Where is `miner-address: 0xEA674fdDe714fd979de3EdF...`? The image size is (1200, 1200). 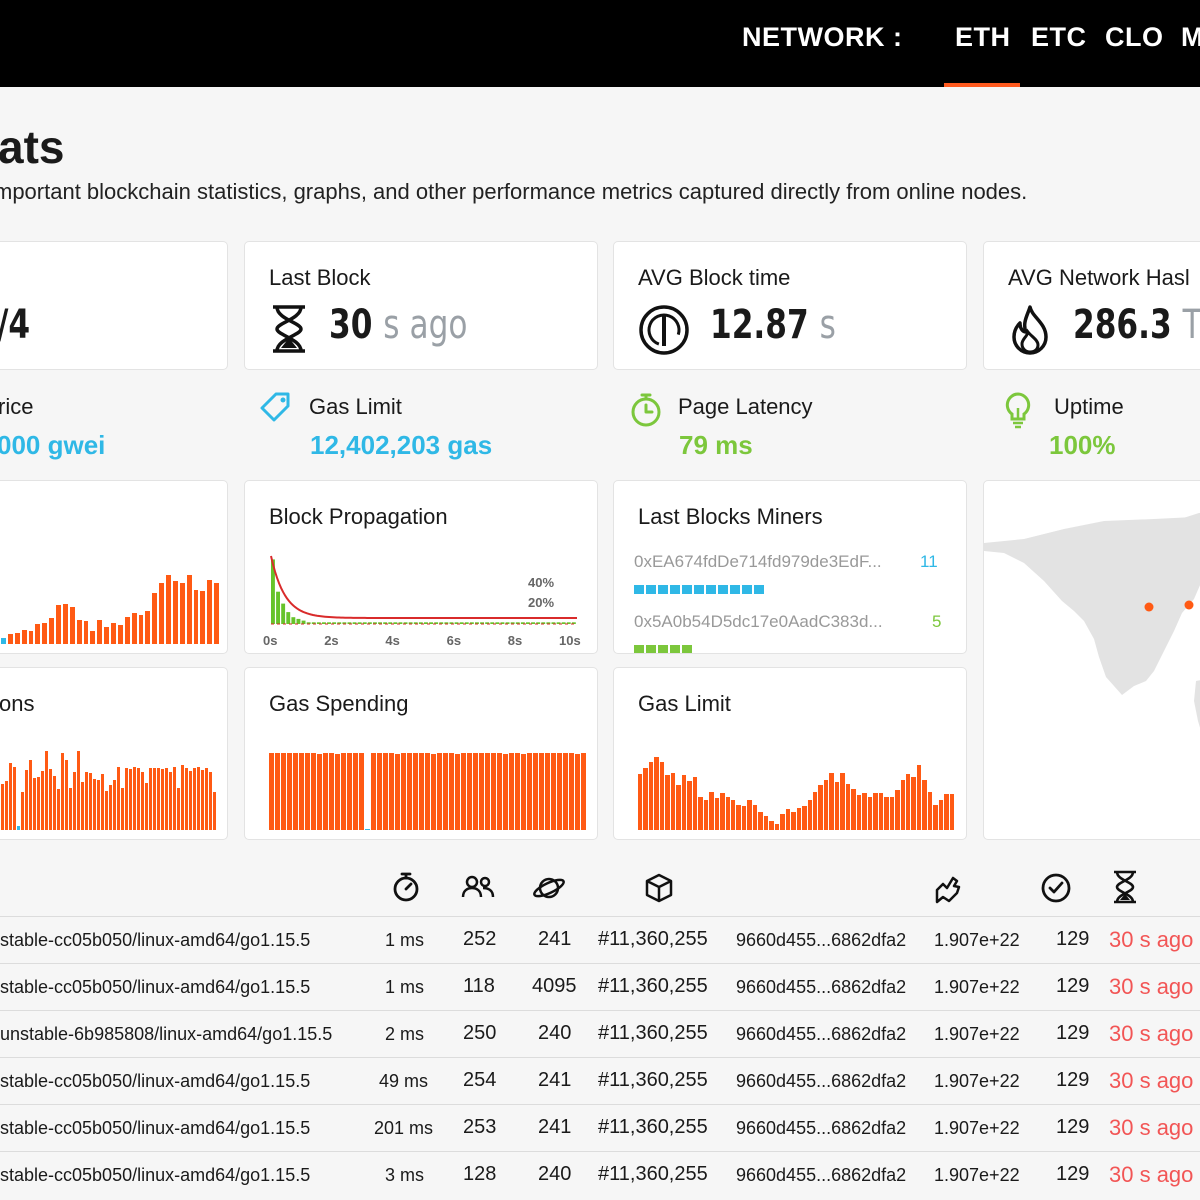
miner-address: 0xEA674fdDe714fd979de3EdF... is located at coordinates (758, 562).